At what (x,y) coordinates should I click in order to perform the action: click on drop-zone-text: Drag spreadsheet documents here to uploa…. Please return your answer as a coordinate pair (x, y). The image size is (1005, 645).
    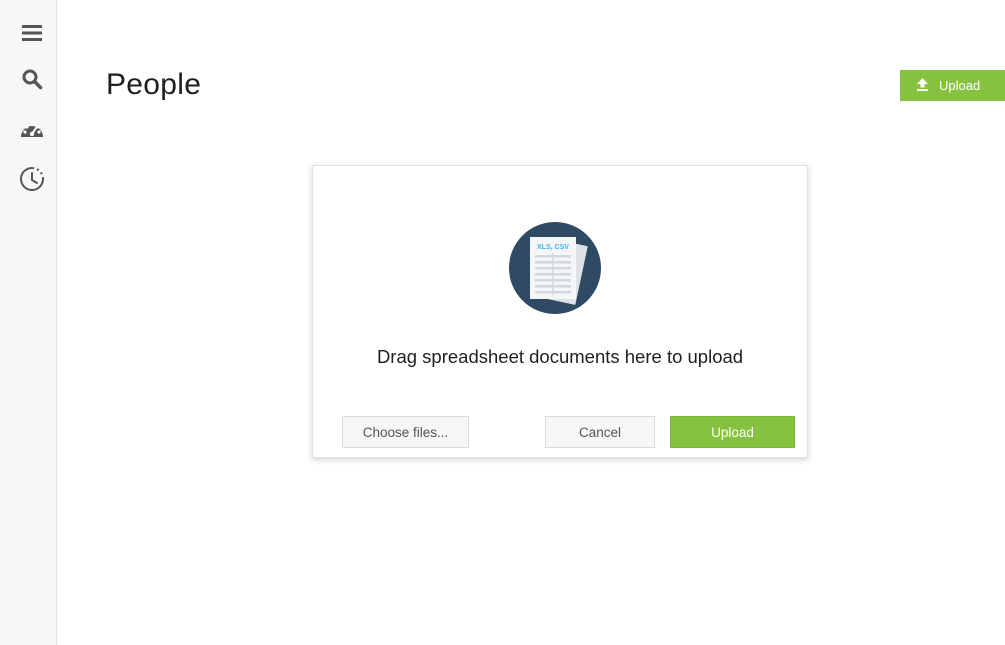
    Looking at the image, I should click on (560, 356).